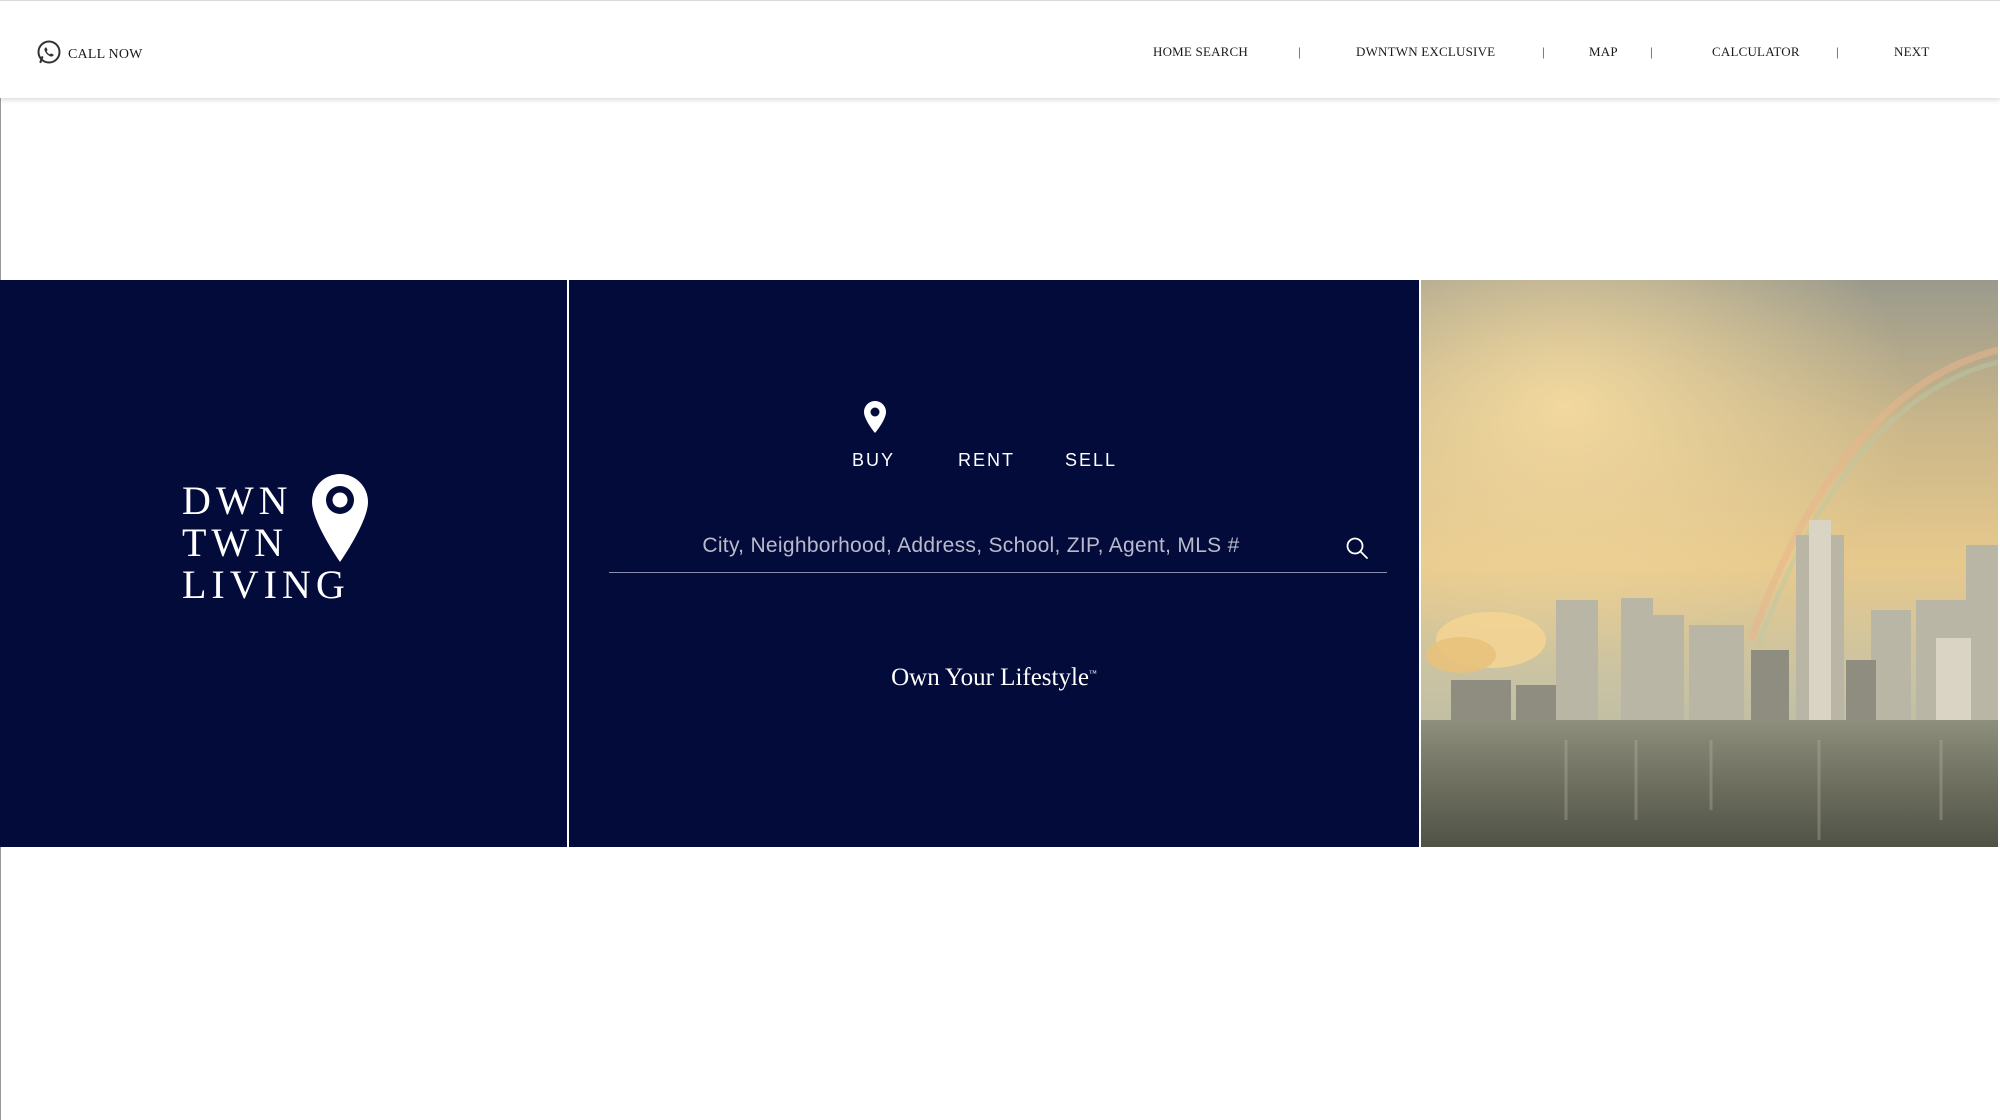 The height and width of the screenshot is (1120, 2000). I want to click on nav-calculator: CALCULATOR, so click(1756, 52).